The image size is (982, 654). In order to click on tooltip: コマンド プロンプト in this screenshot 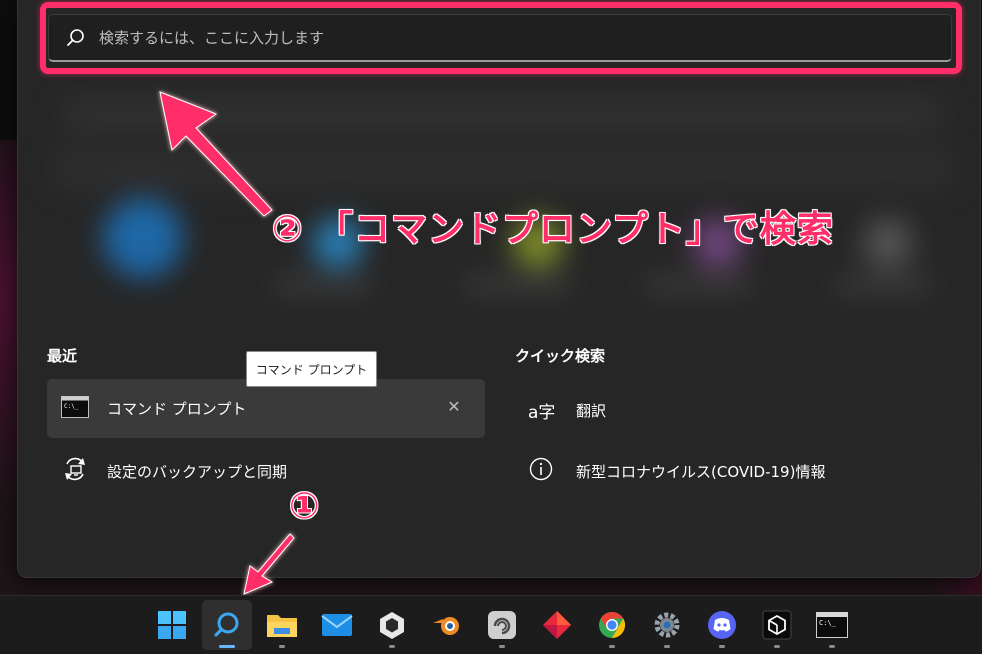, I will do `click(311, 369)`.